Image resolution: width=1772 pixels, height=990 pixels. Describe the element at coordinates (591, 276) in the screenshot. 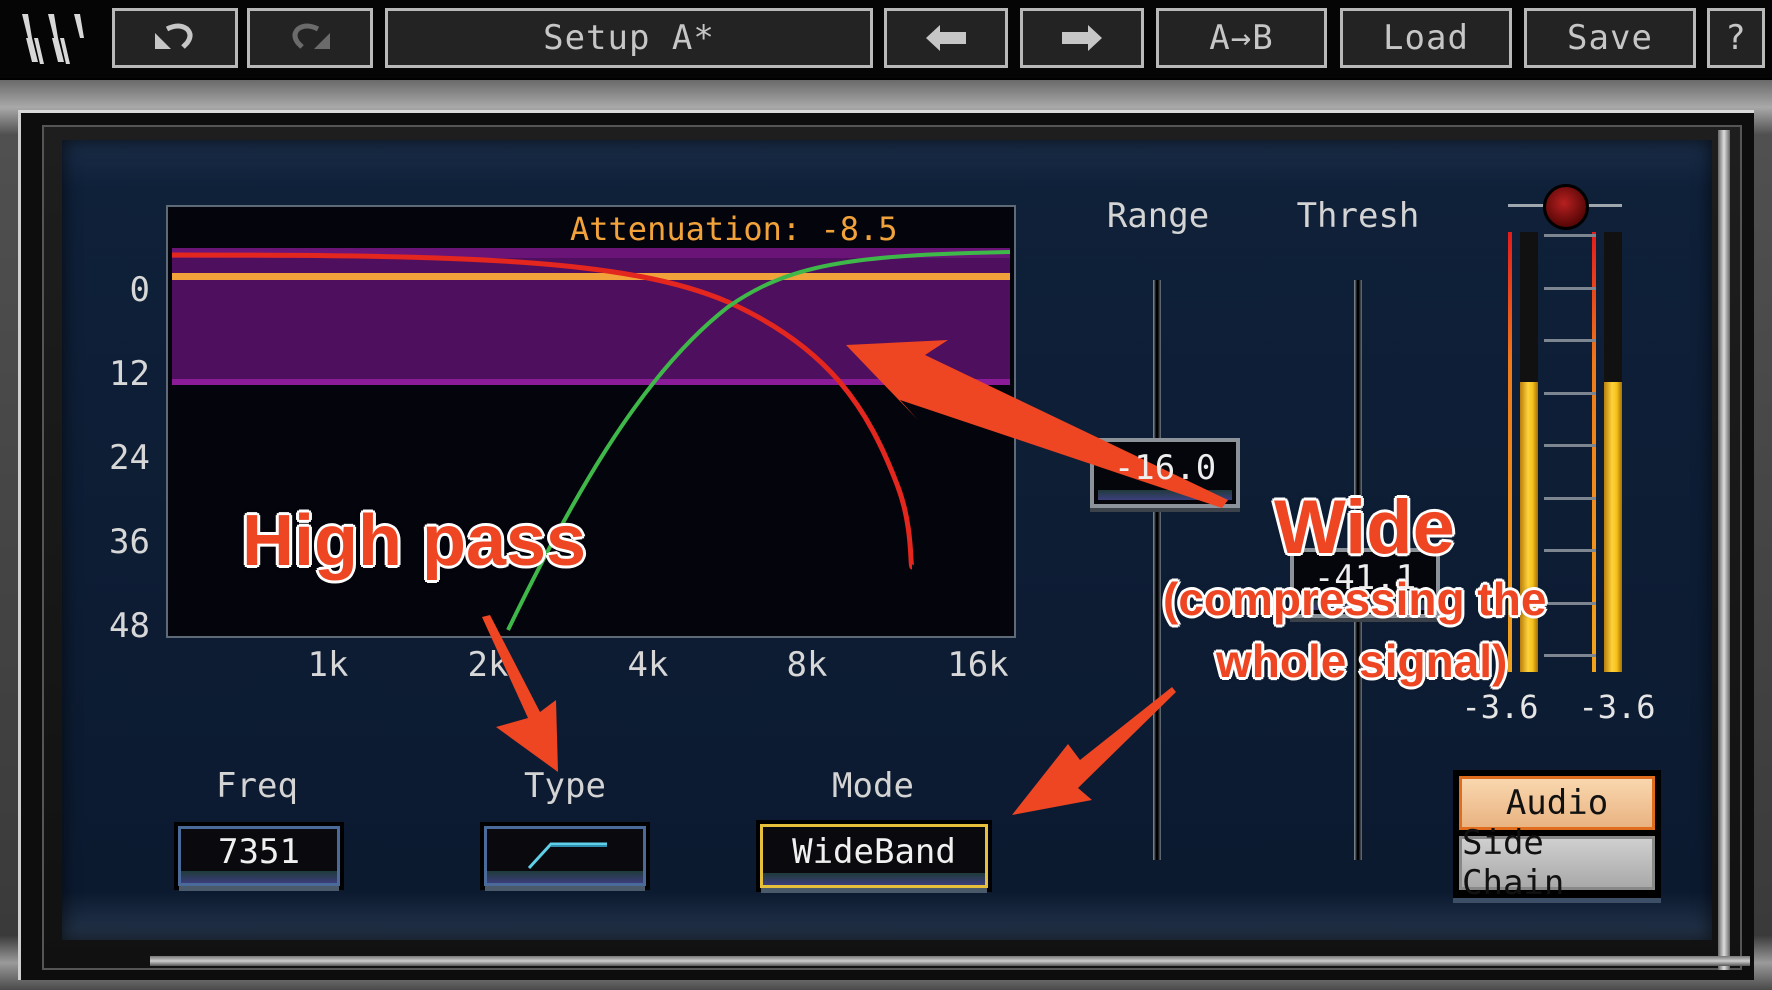

I see `threshold-line` at that location.